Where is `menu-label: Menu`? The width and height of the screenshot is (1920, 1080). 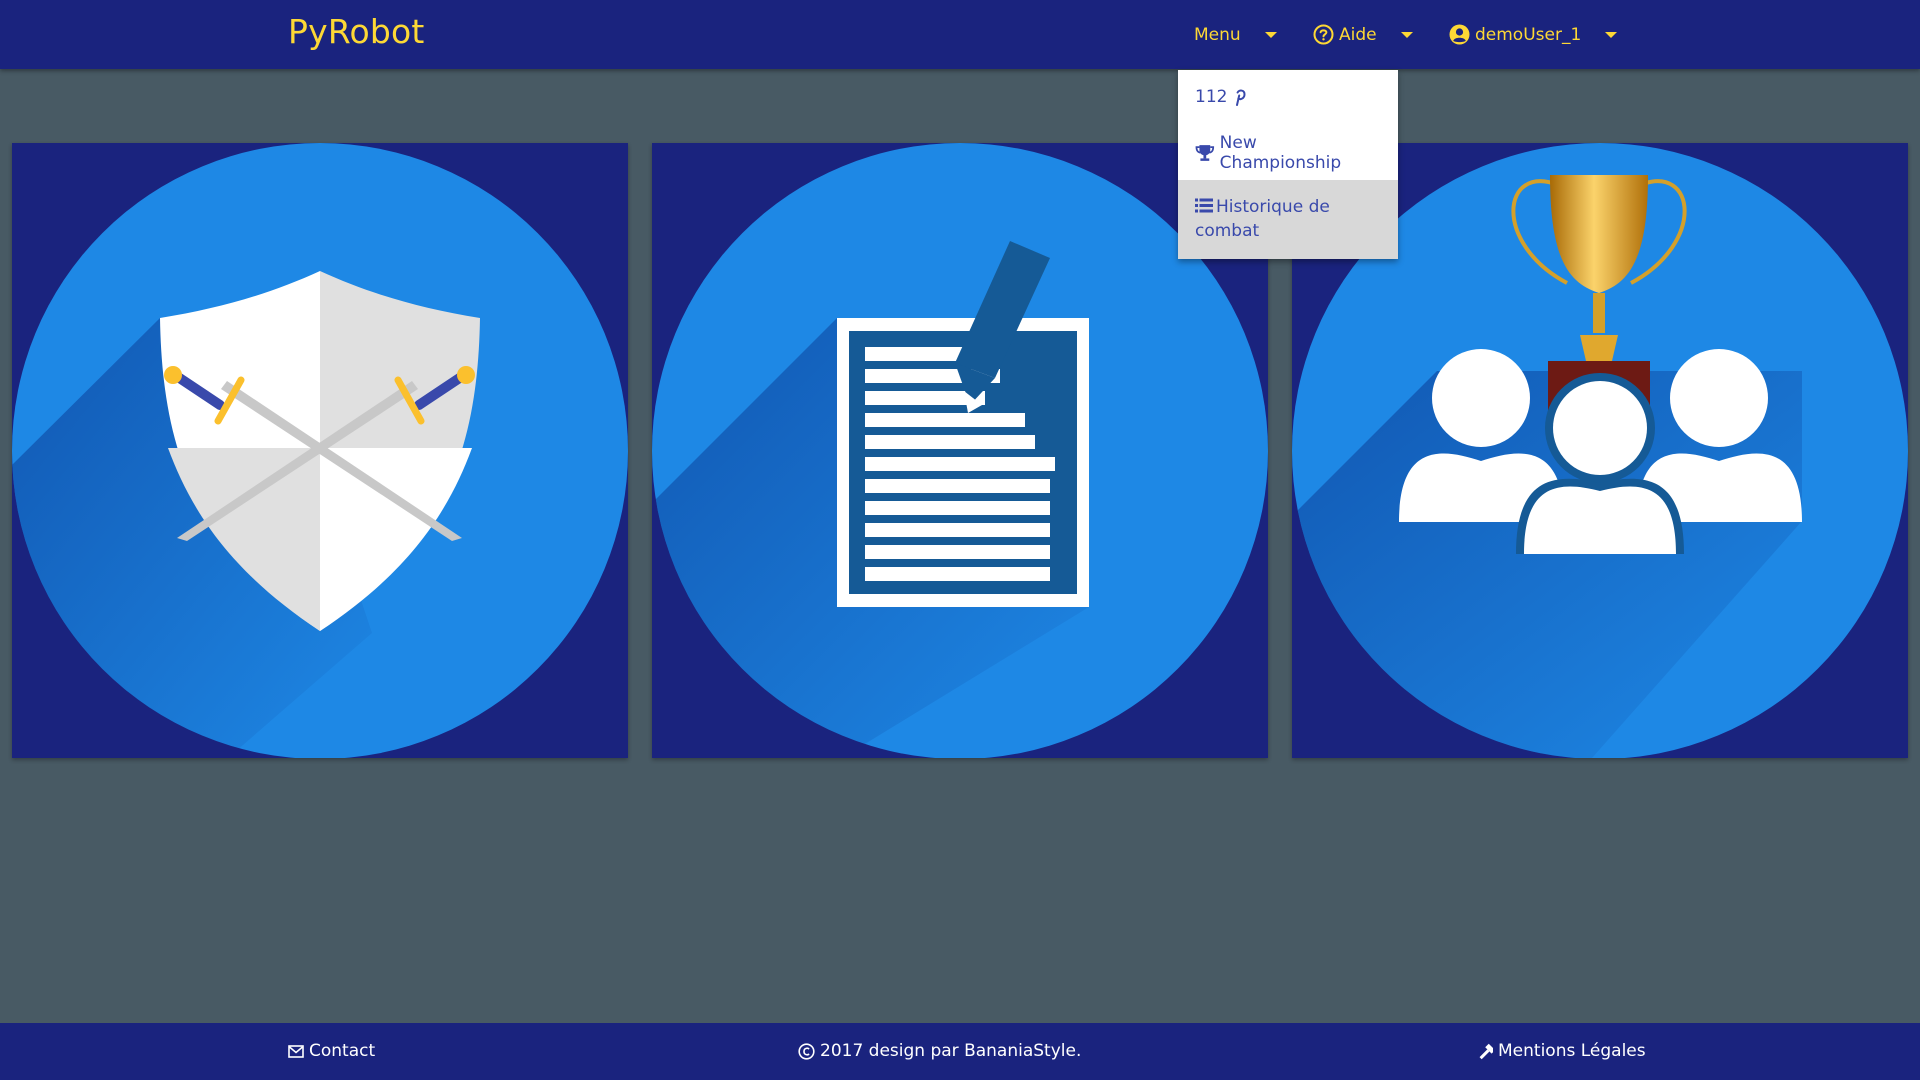
menu-label: Menu is located at coordinates (1217, 34).